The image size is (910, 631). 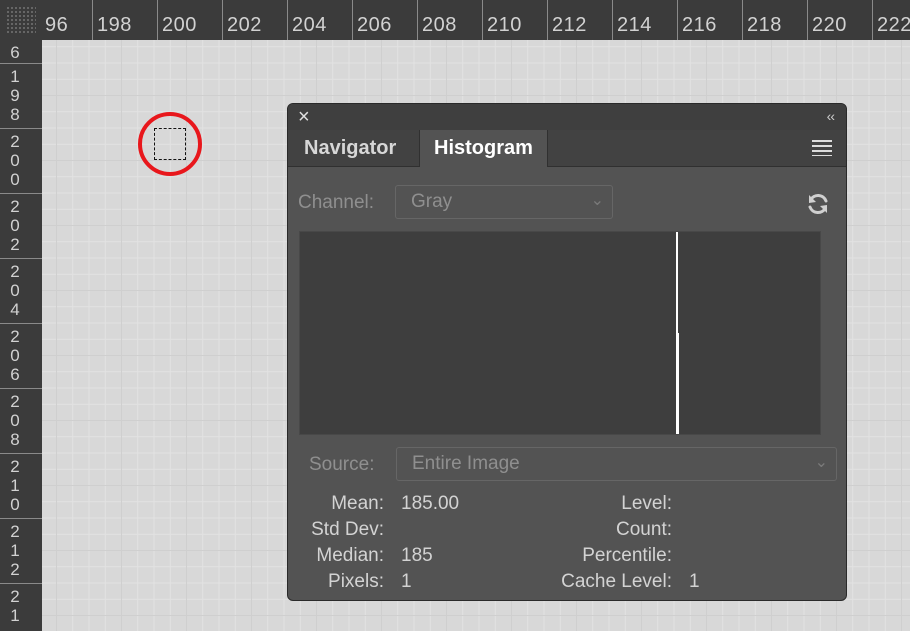 I want to click on histogram-bar, so click(x=677, y=383).